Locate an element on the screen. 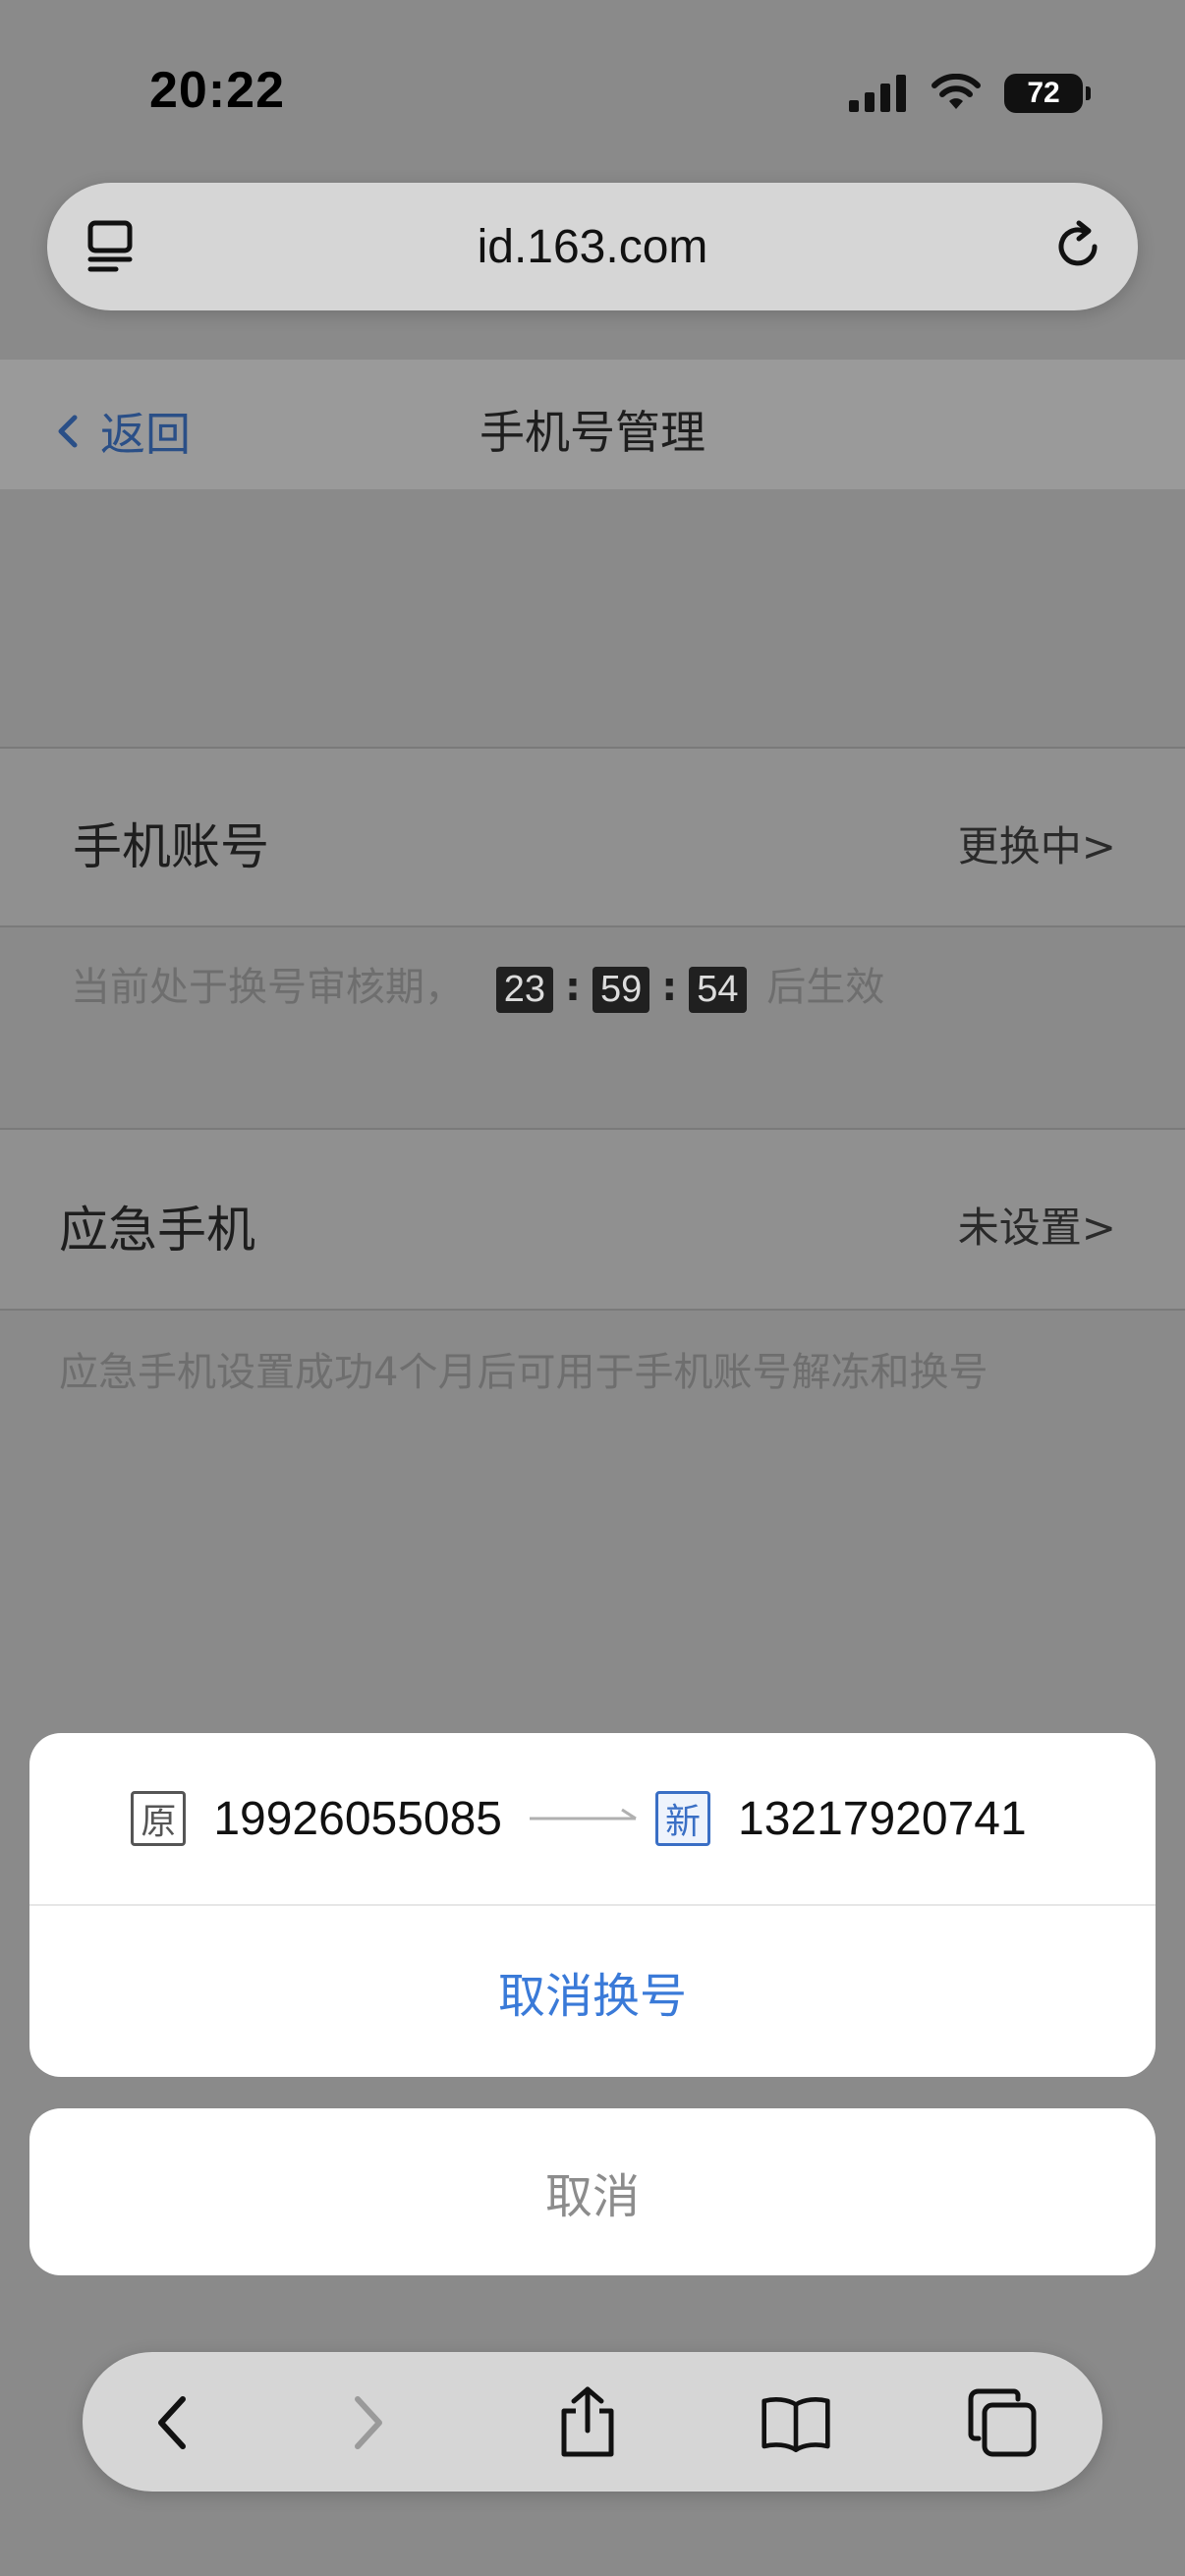 This screenshot has height=2576, width=1185. tabs-icon is located at coordinates (1003, 2422).